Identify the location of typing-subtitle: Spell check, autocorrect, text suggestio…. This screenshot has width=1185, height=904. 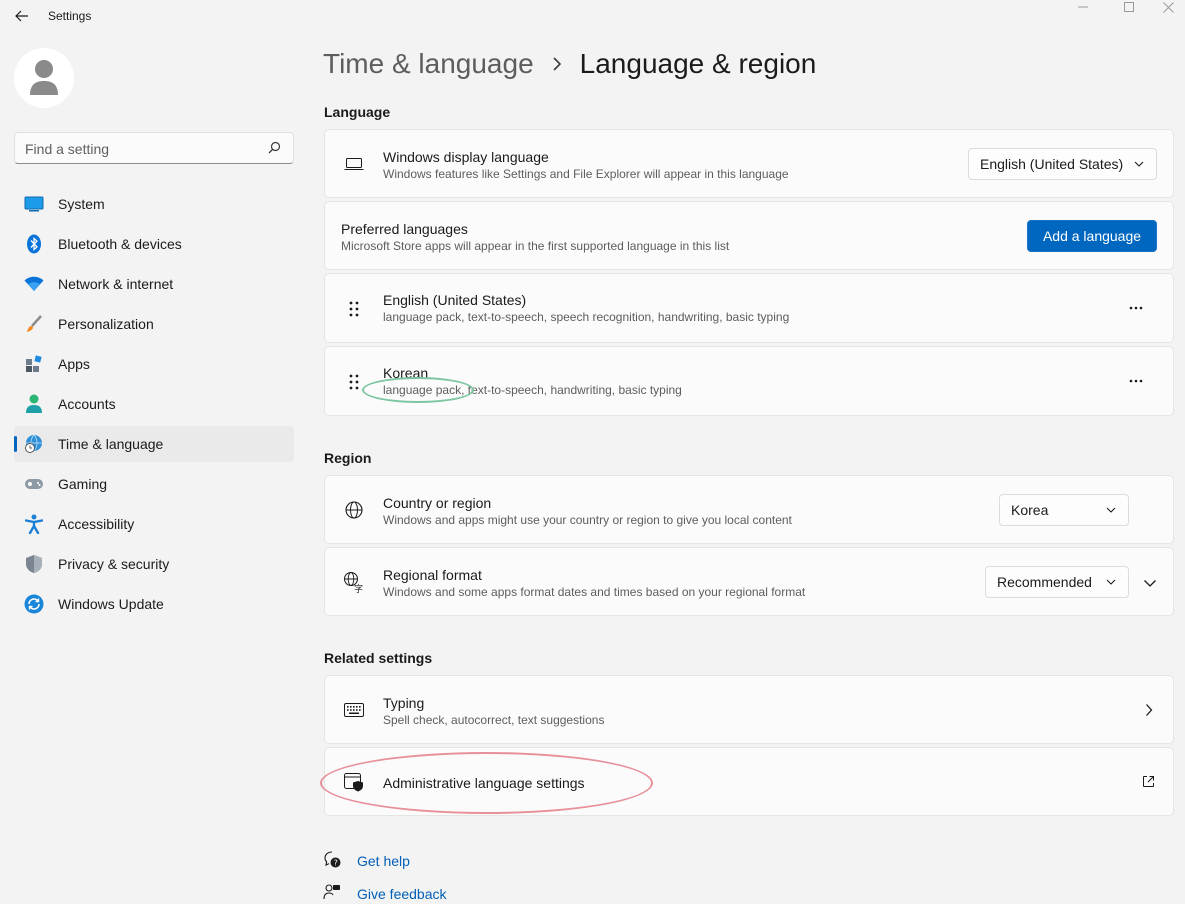
(494, 720).